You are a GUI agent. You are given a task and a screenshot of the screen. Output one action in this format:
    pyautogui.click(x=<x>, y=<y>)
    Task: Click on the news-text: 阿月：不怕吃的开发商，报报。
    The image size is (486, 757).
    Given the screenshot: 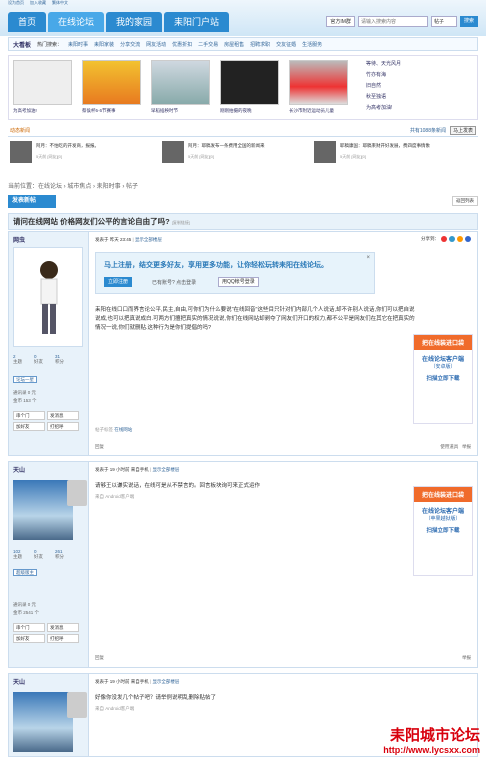 What is the action you would take?
    pyautogui.click(x=67, y=146)
    